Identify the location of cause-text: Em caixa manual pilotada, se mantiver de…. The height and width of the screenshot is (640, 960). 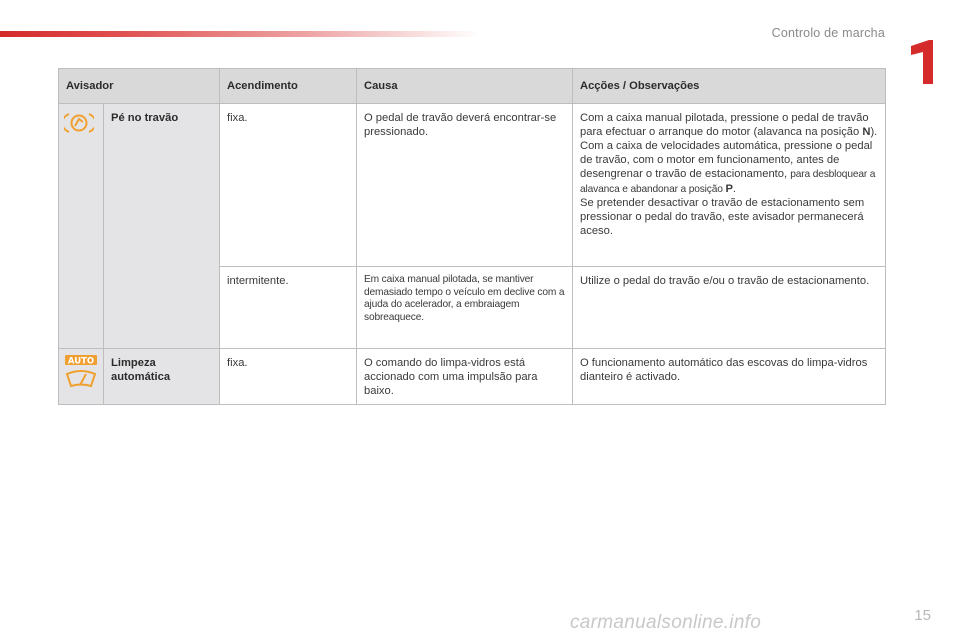
(464, 307).